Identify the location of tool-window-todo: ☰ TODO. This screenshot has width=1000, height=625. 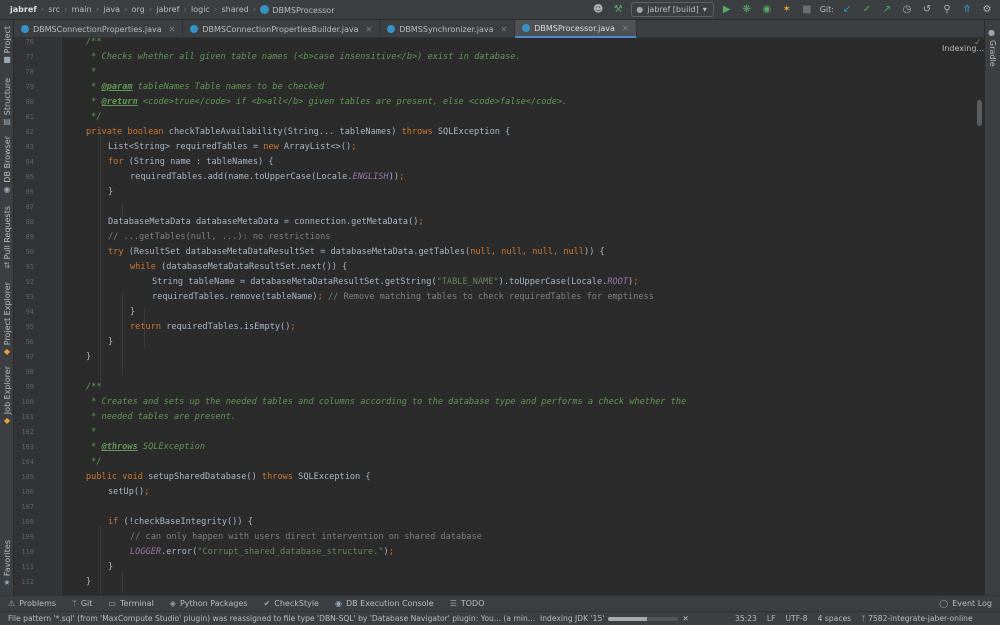
(467, 603).